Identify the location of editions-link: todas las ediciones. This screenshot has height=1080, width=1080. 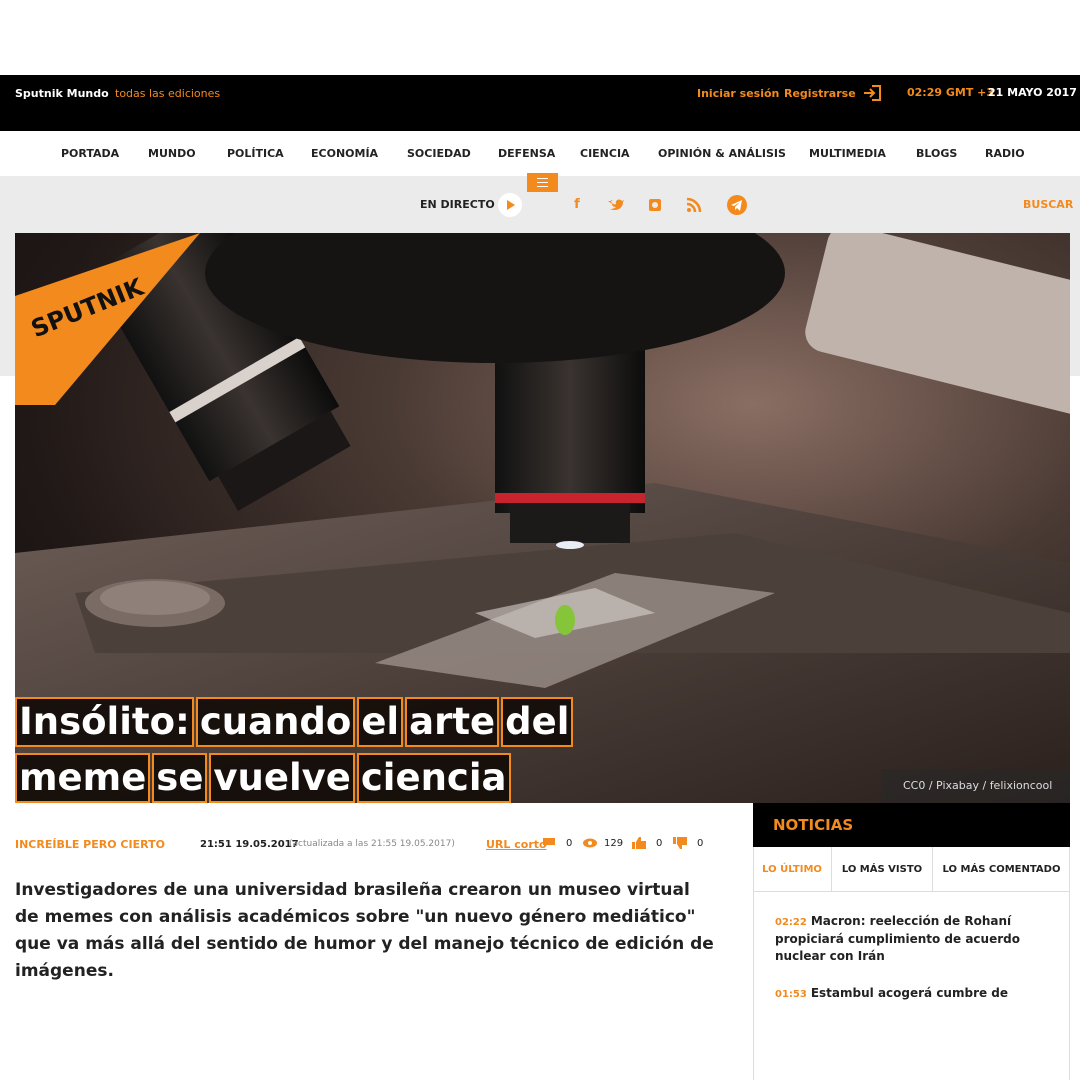
(167, 93).